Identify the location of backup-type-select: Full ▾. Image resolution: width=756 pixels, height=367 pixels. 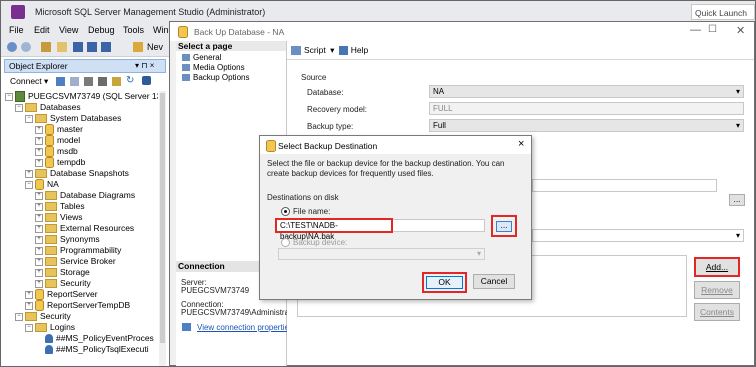
(586, 125).